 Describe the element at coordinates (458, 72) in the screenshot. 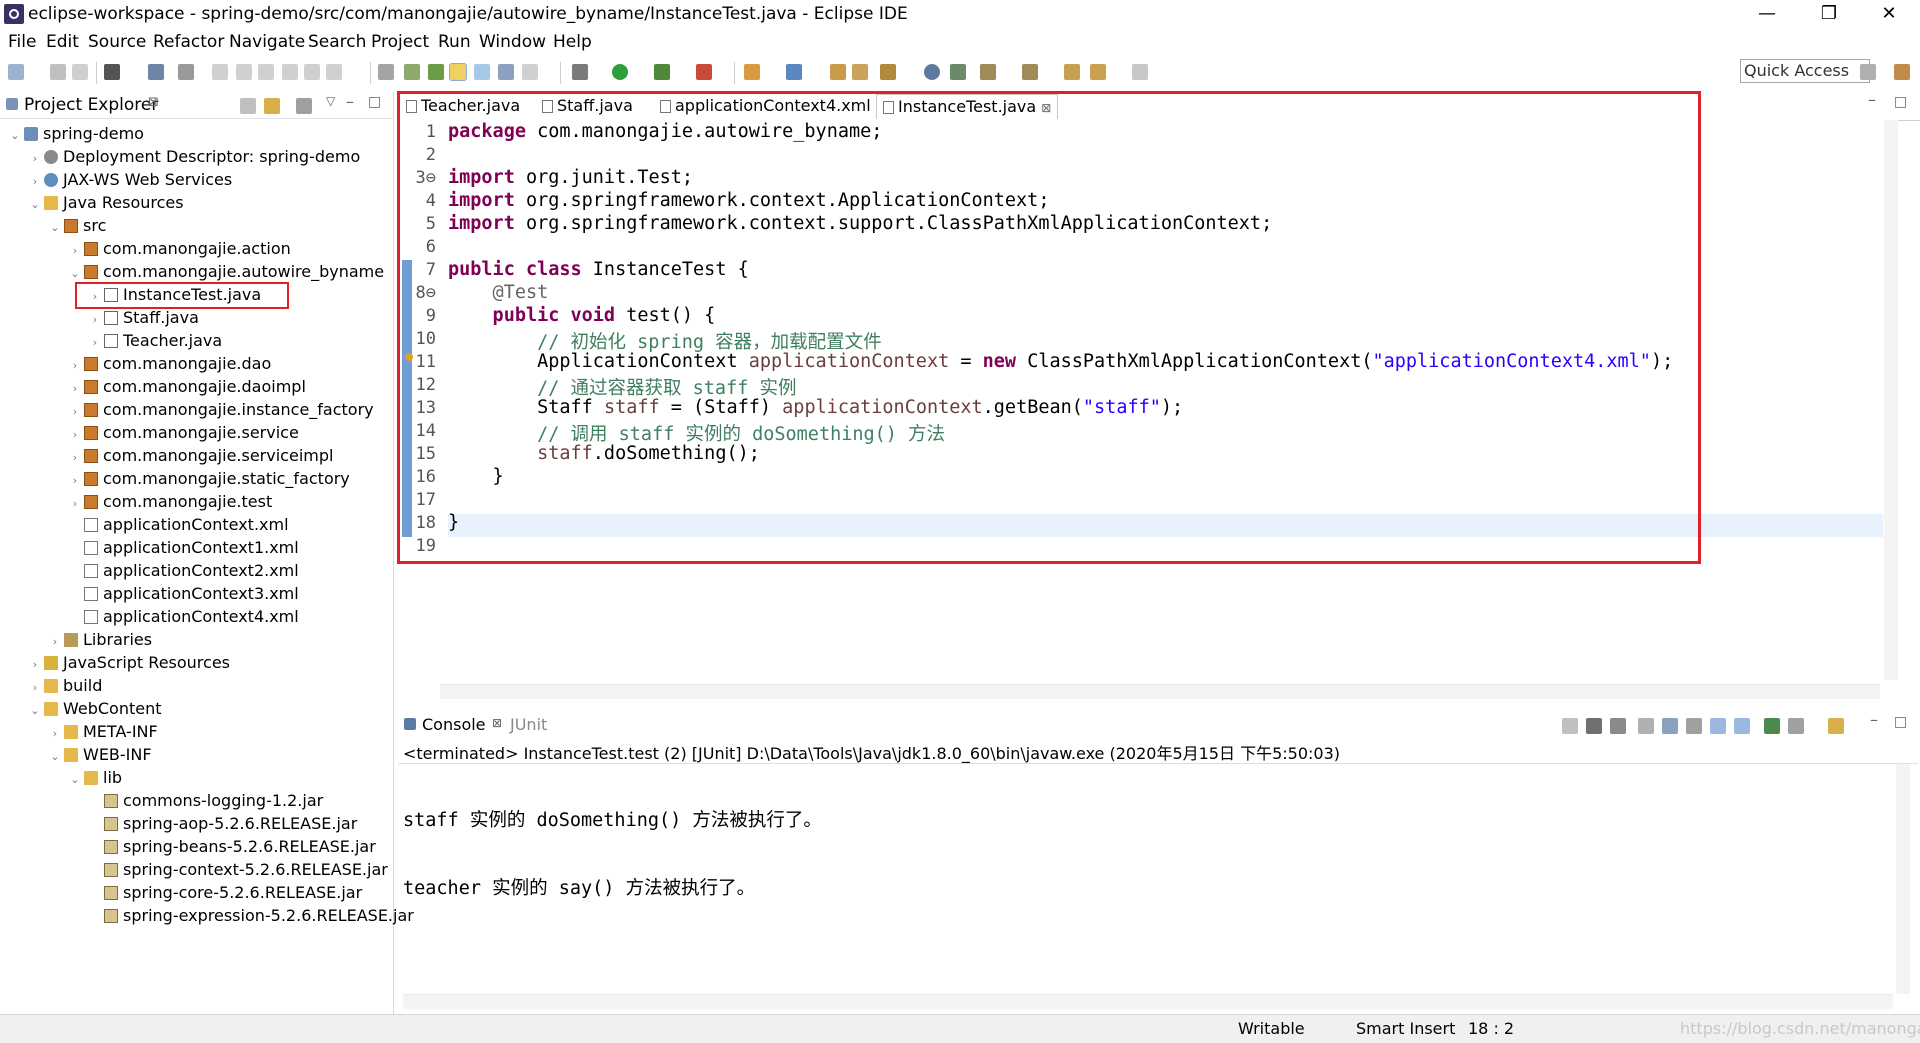

I see `highlight-icon` at that location.